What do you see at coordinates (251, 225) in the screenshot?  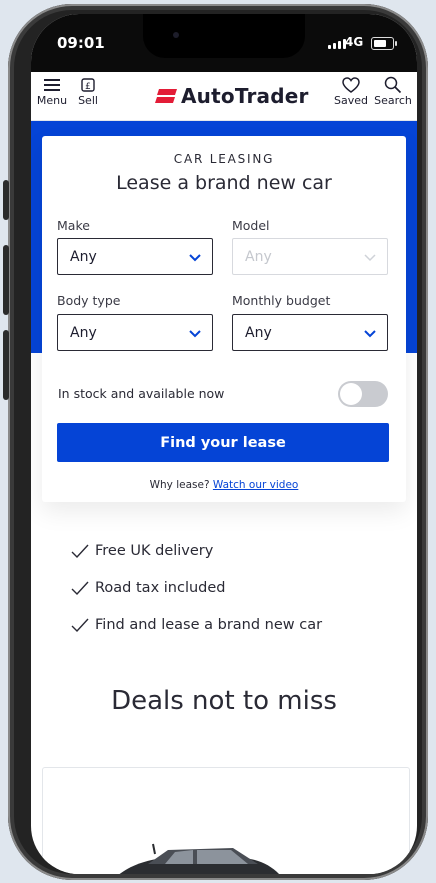 I see `model-label: Model` at bounding box center [251, 225].